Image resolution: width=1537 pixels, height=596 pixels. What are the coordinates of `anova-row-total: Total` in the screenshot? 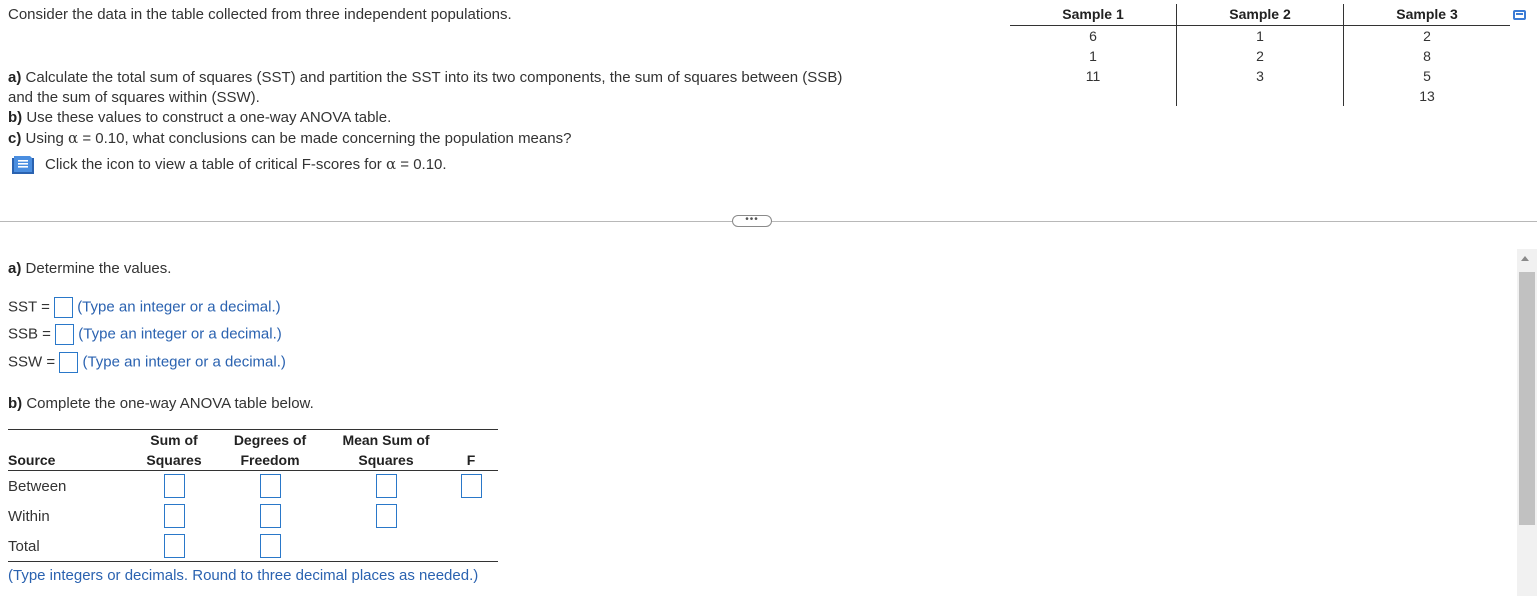 It's located at (253, 546).